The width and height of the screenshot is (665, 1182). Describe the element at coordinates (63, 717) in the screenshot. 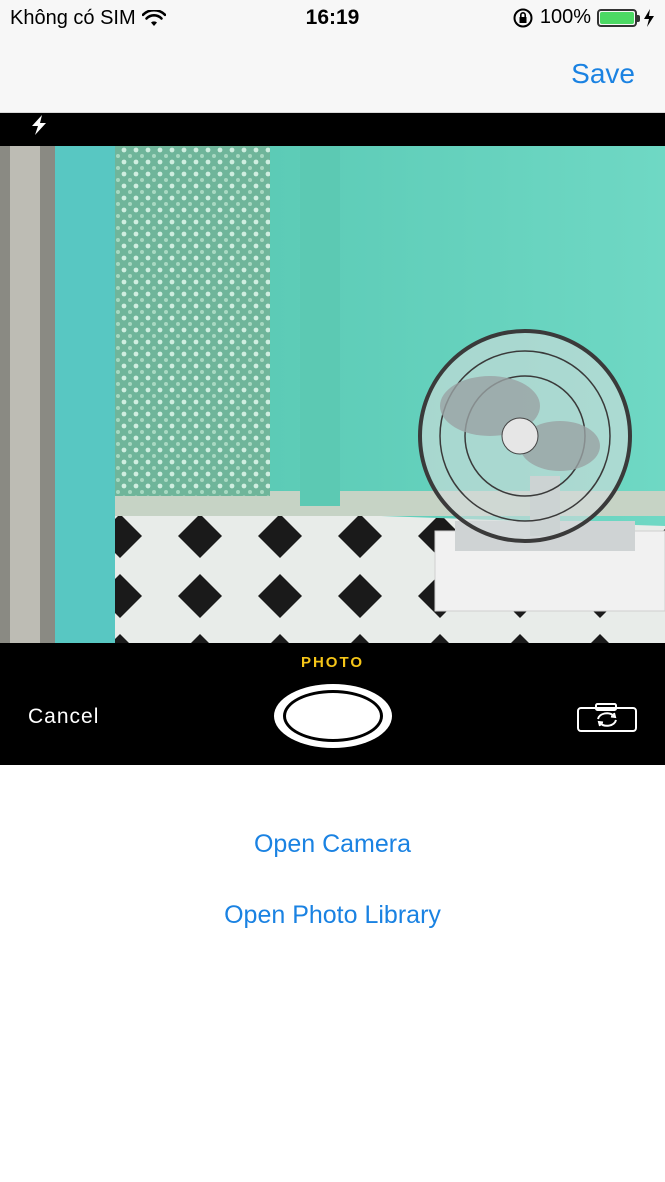

I see `cancel-button: Cancel` at that location.